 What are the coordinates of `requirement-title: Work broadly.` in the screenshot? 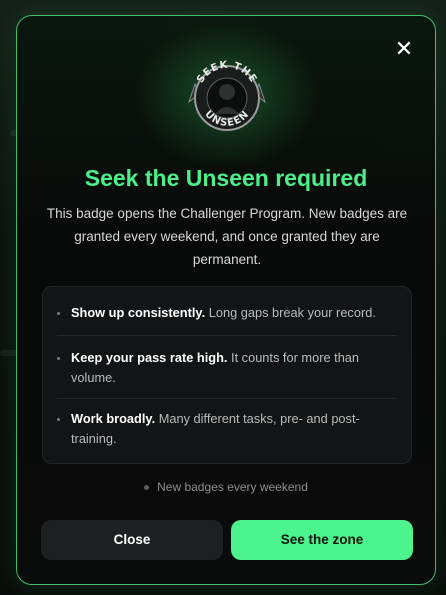 It's located at (113, 418).